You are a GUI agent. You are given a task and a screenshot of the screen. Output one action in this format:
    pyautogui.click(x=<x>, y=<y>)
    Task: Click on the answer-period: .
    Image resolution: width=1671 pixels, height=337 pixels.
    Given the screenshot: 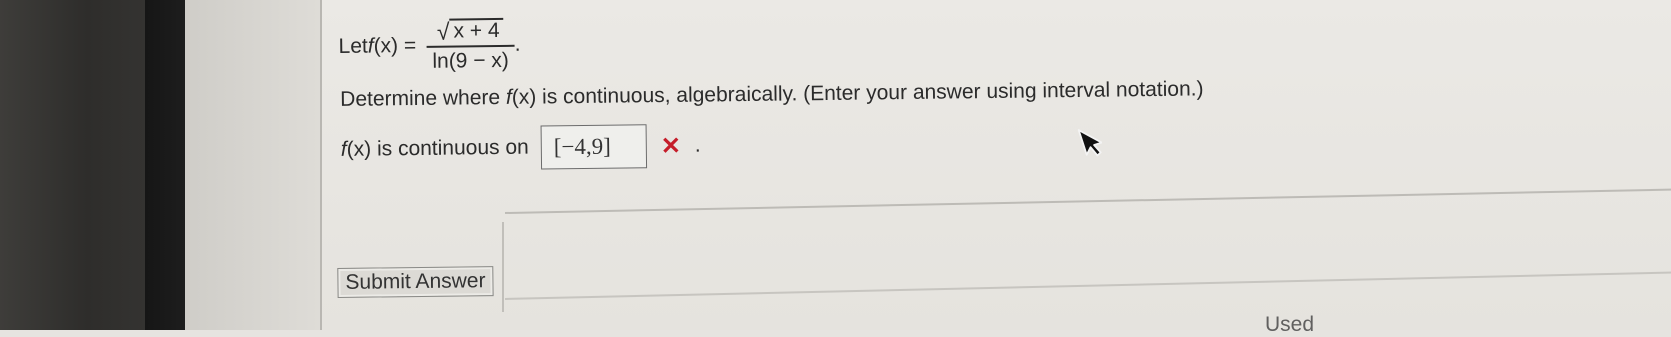 What is the action you would take?
    pyautogui.click(x=697, y=145)
    